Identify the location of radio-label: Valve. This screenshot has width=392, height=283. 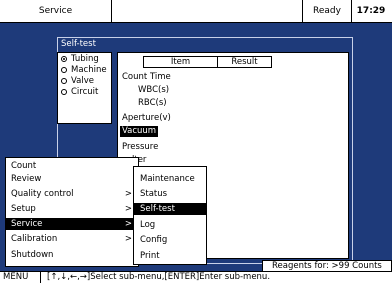
(82, 80).